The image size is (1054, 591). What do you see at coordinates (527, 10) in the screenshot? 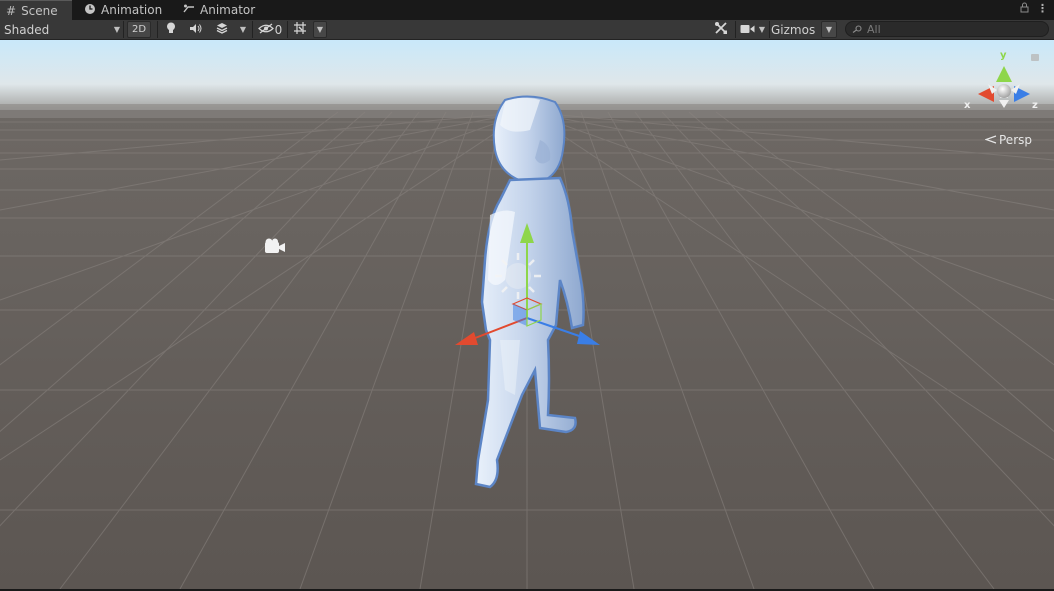
I see `tab-bar: # Scene Animation Animator ⋮` at bounding box center [527, 10].